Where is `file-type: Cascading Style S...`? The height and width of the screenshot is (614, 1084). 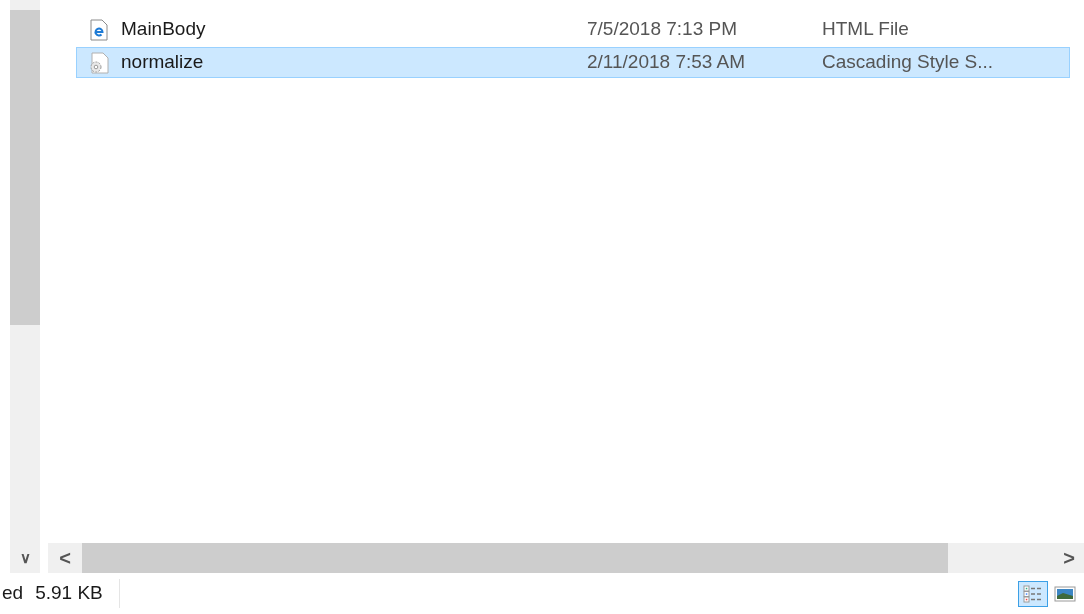 file-type: Cascading Style S... is located at coordinates (908, 62).